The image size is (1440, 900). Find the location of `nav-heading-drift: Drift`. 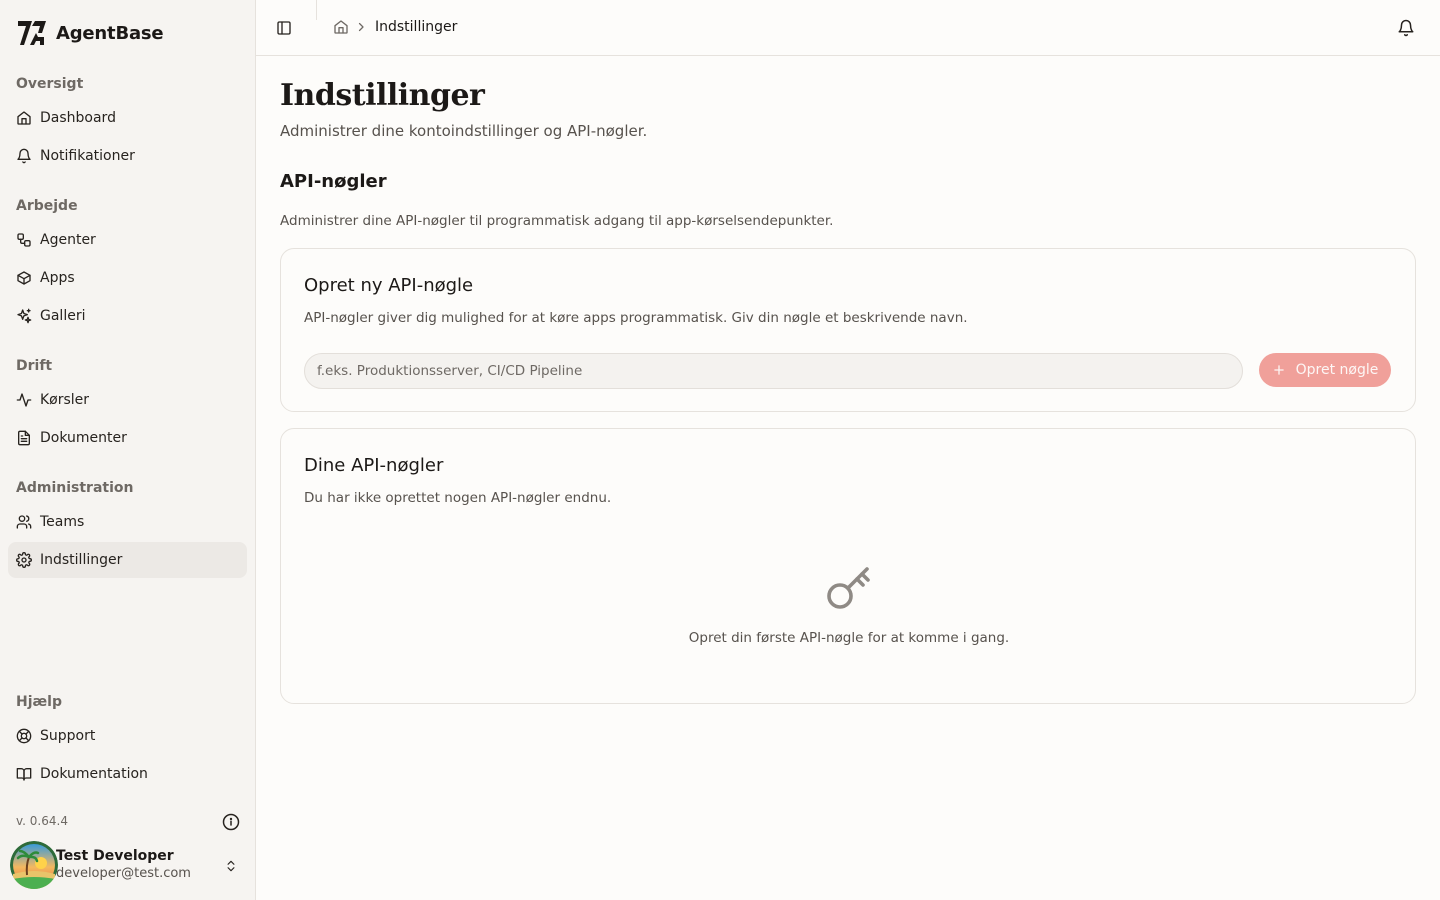

nav-heading-drift: Drift is located at coordinates (34, 366).